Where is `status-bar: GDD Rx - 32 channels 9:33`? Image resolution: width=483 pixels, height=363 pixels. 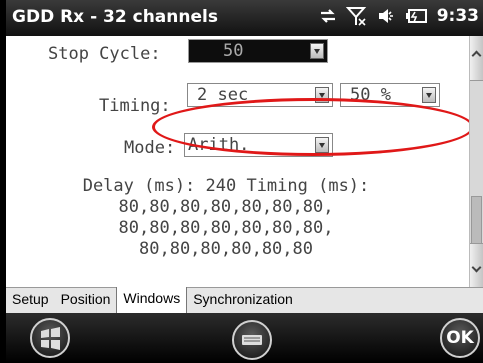
status-bar: GDD Rx - 32 channels 9:33 is located at coordinates (244, 18).